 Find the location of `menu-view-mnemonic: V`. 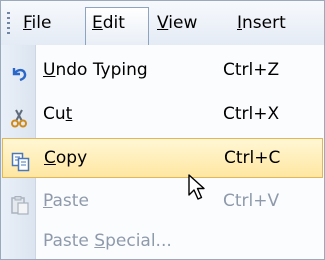

menu-view-mnemonic: V is located at coordinates (163, 23).